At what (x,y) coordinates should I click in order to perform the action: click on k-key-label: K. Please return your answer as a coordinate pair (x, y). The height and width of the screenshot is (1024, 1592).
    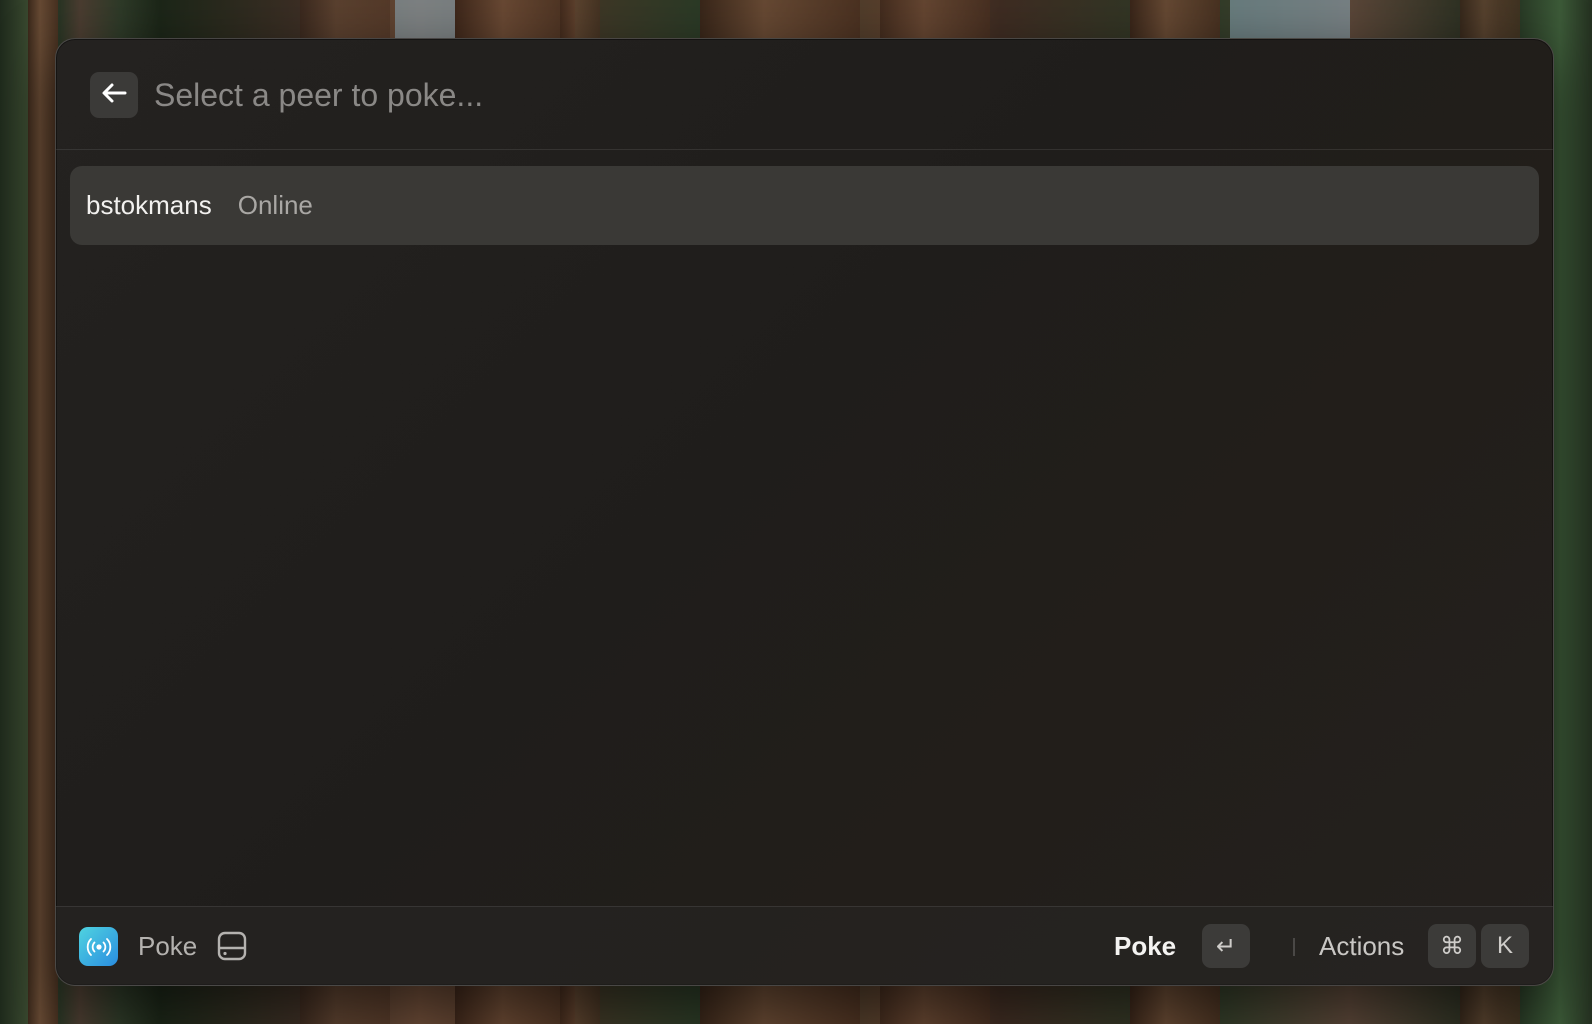
    Looking at the image, I should click on (1504, 945).